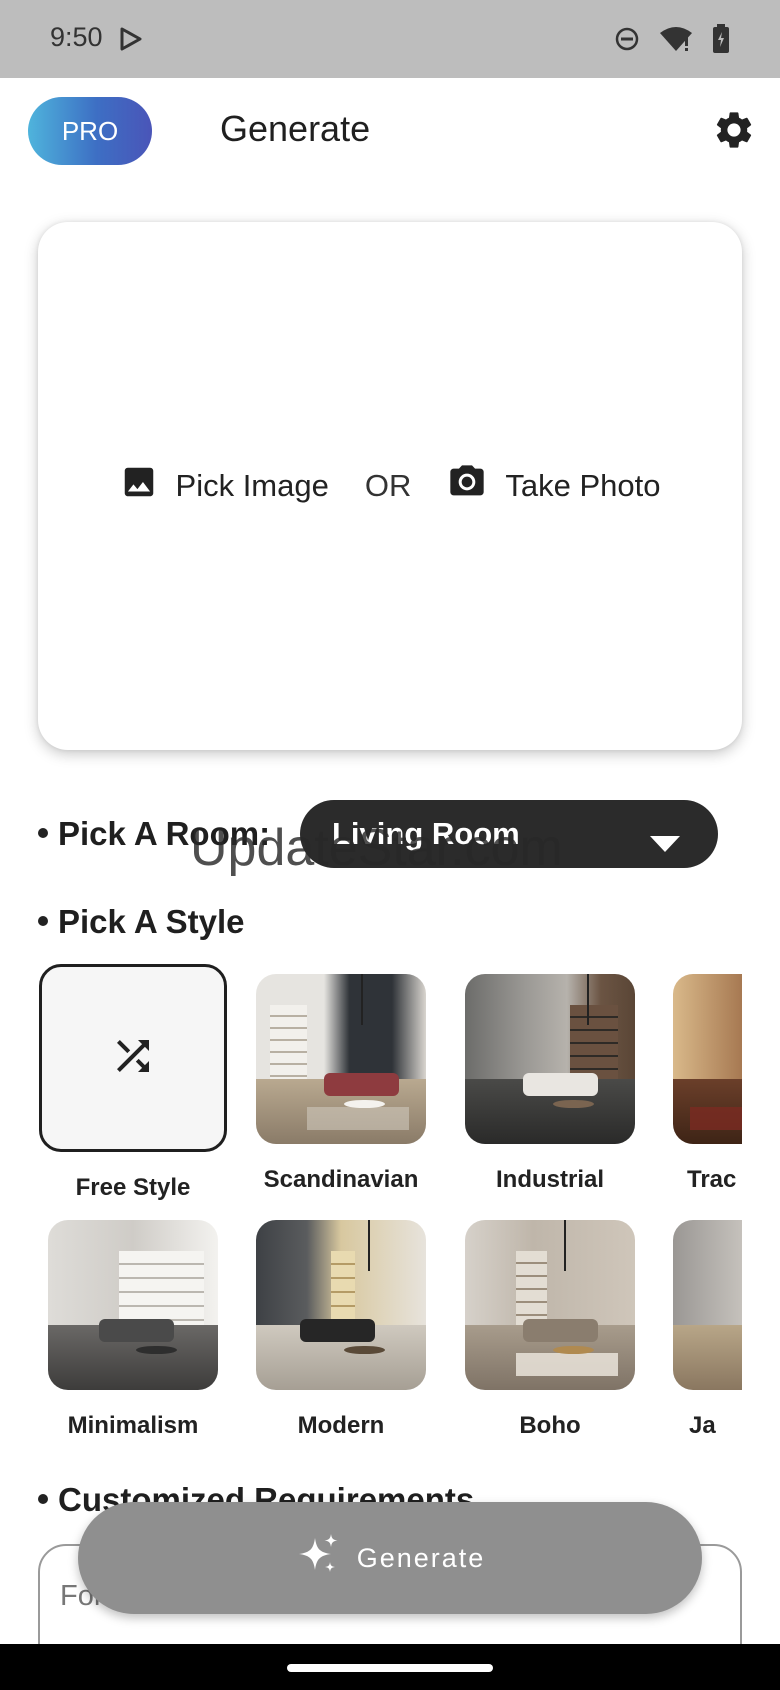 The width and height of the screenshot is (780, 1690). What do you see at coordinates (550, 1425) in the screenshot?
I see `style-label: Boho` at bounding box center [550, 1425].